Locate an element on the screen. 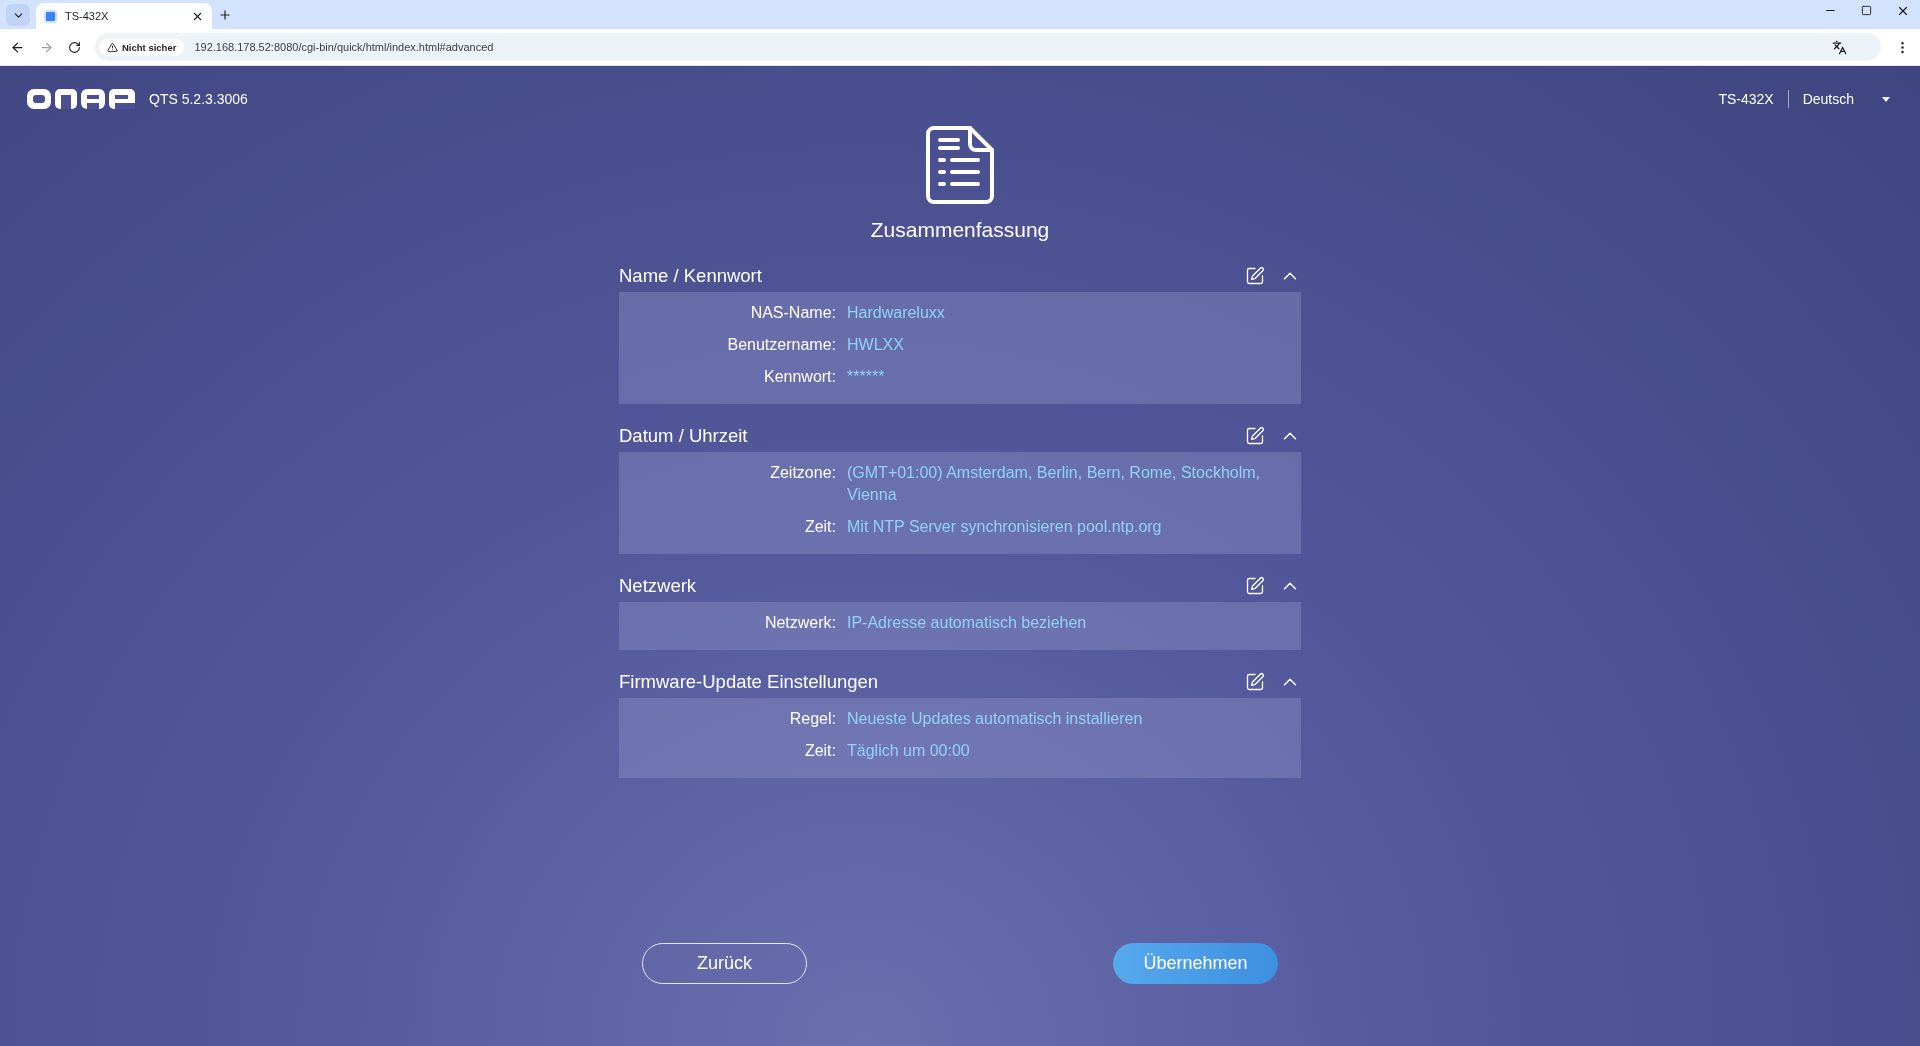 Image resolution: width=1920 pixels, height=1046 pixels. address-bar: Nicht sicher 192.168.178.52:8080/cgi-bin/quick/html/index.html#advanced is located at coordinates (988, 47).